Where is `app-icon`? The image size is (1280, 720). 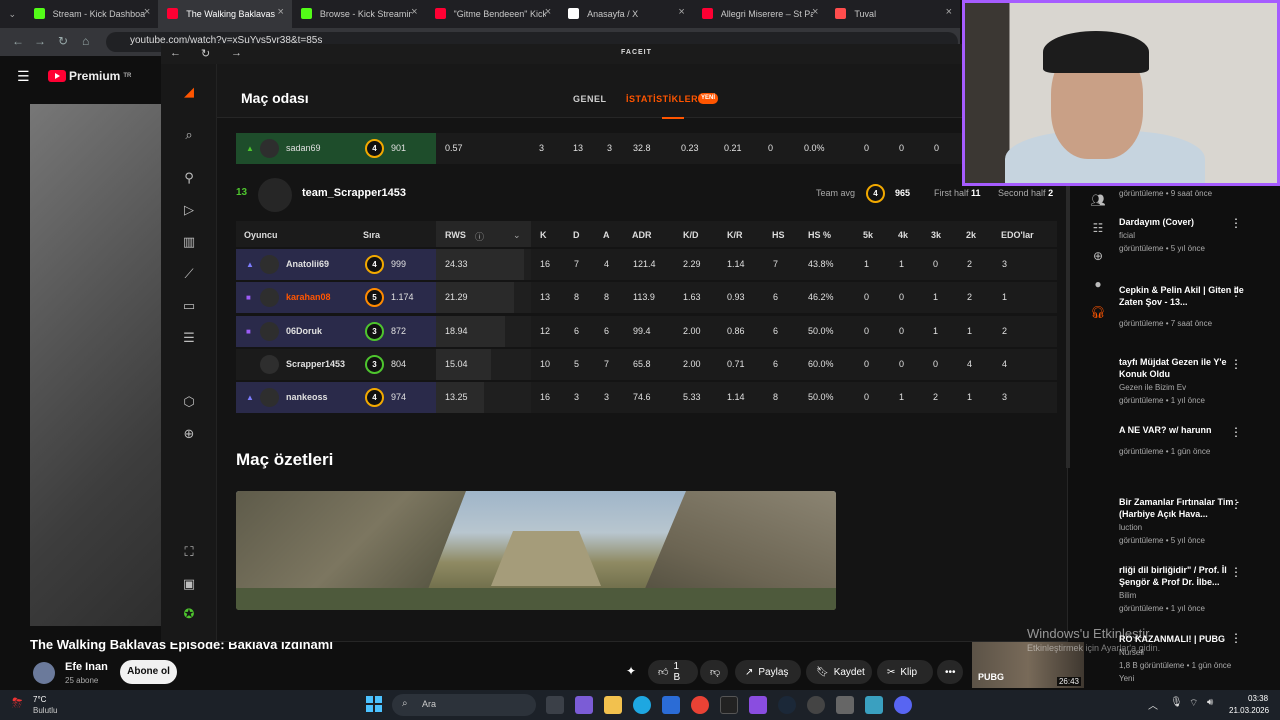
app-icon is located at coordinates (758, 705).